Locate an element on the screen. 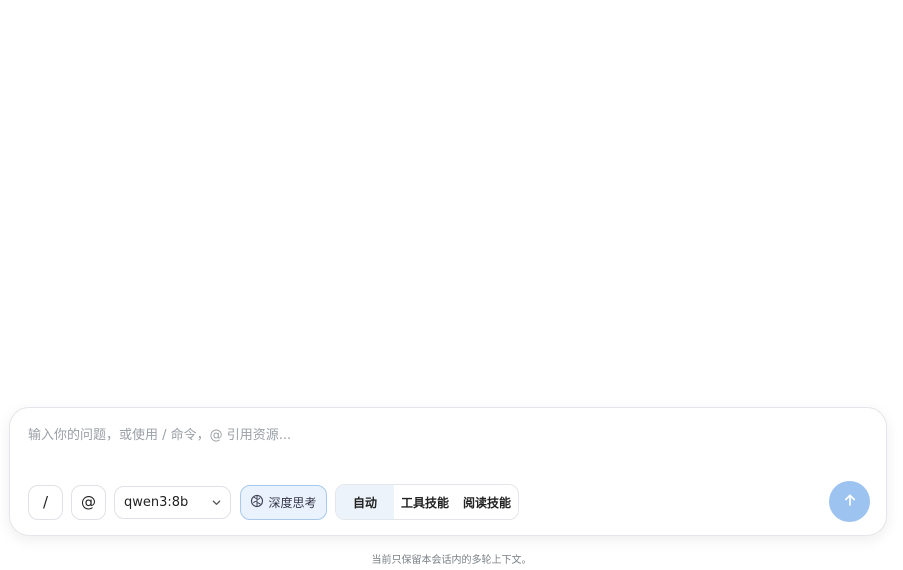  mode-tab-label: 自动 is located at coordinates (364, 502).